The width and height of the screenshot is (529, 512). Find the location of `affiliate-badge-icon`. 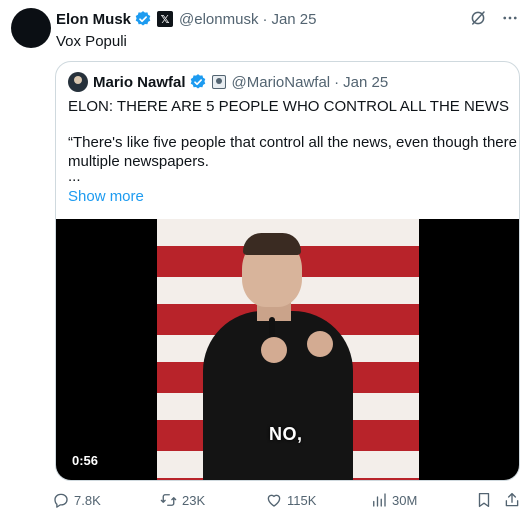

affiliate-badge-icon is located at coordinates (218, 82).